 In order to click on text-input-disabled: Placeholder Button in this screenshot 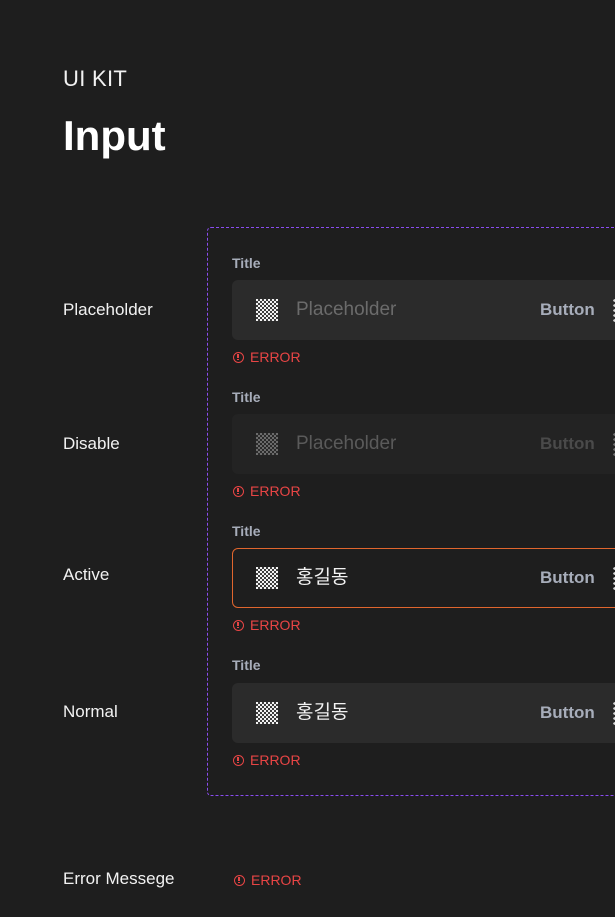, I will do `click(423, 444)`.